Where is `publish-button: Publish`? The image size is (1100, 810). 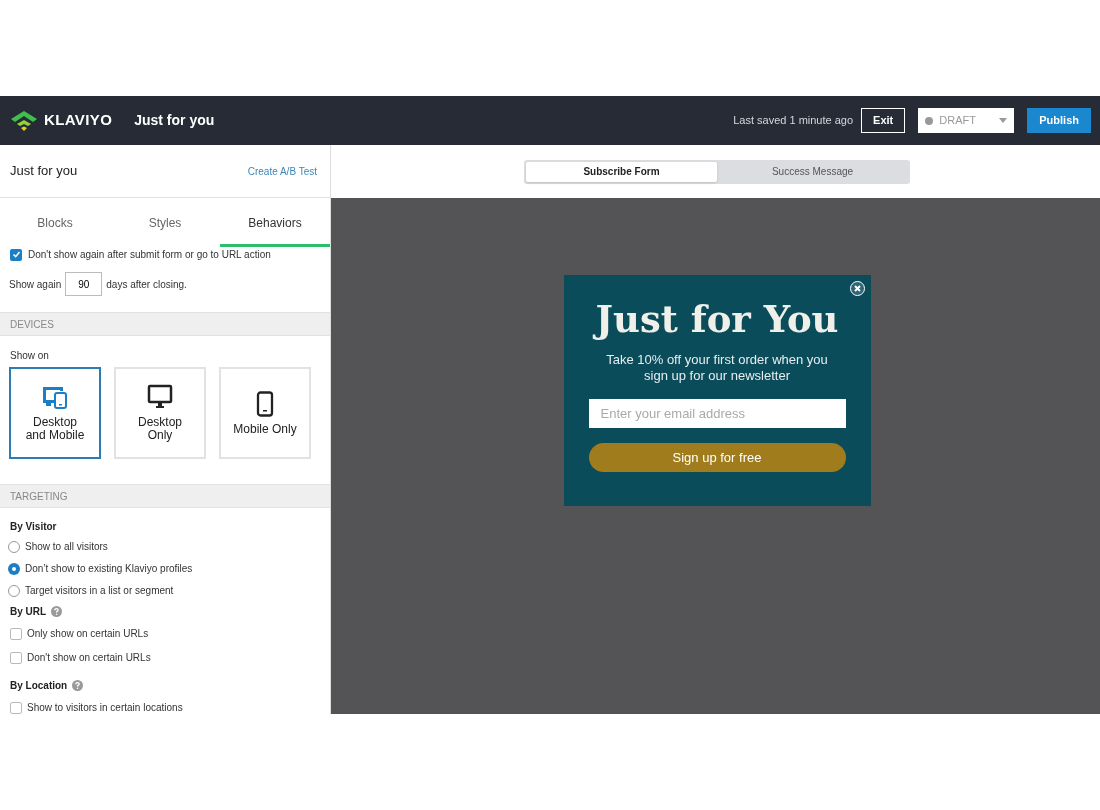
publish-button: Publish is located at coordinates (1059, 120).